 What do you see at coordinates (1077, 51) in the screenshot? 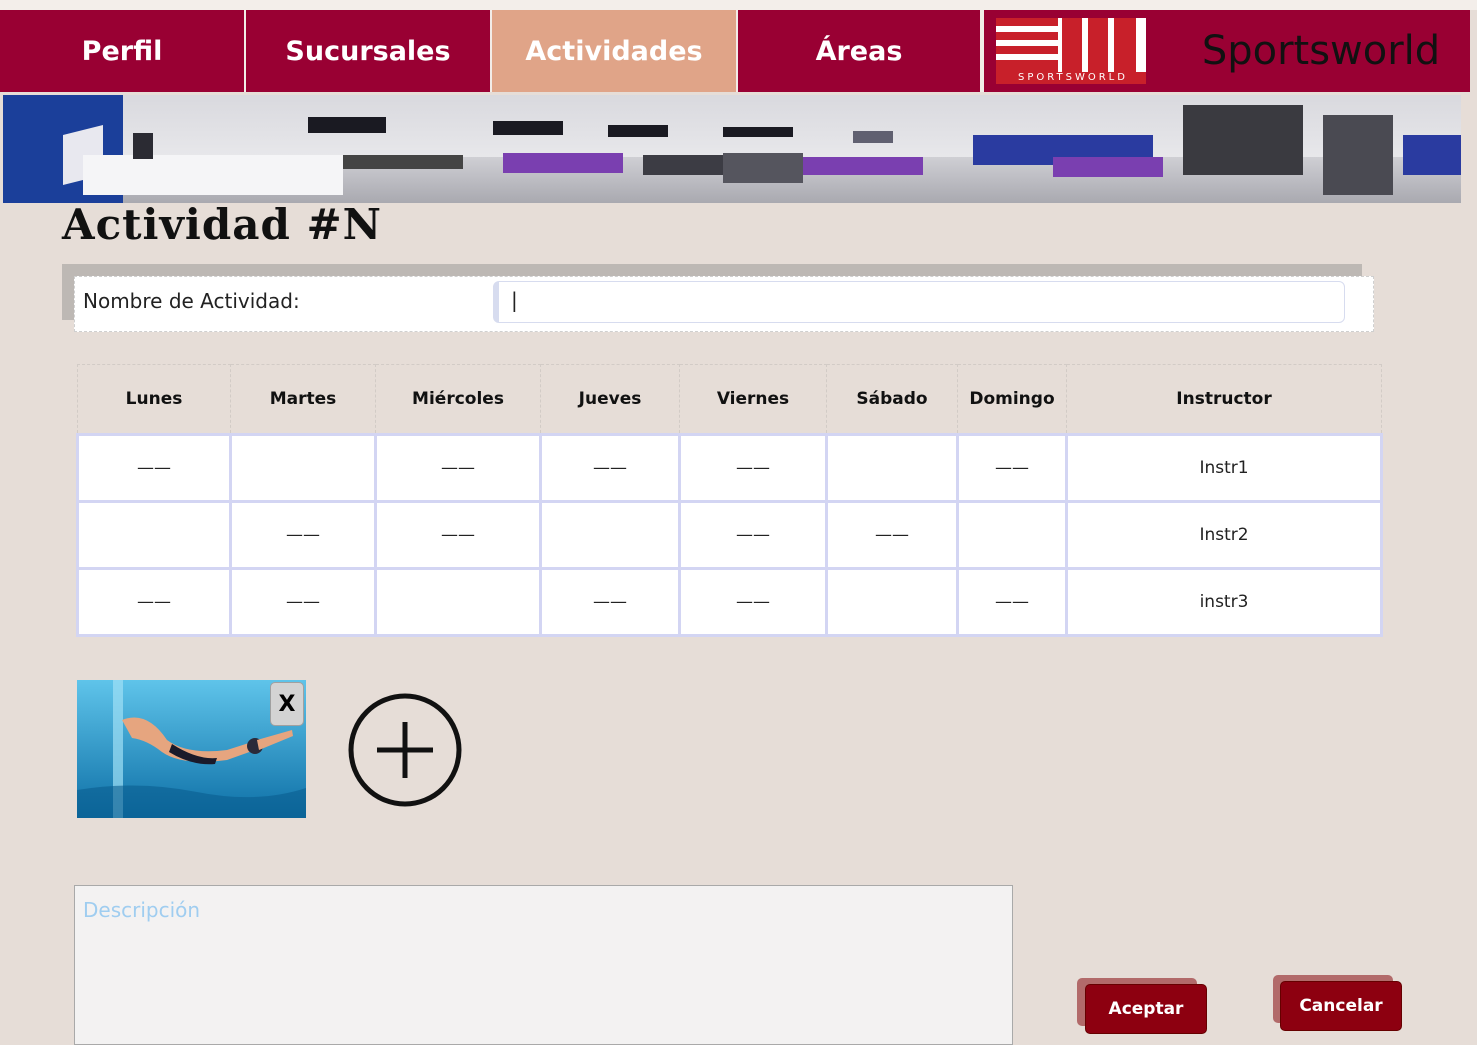
I see `sportsworld-logo: SPORTSWORLD` at bounding box center [1077, 51].